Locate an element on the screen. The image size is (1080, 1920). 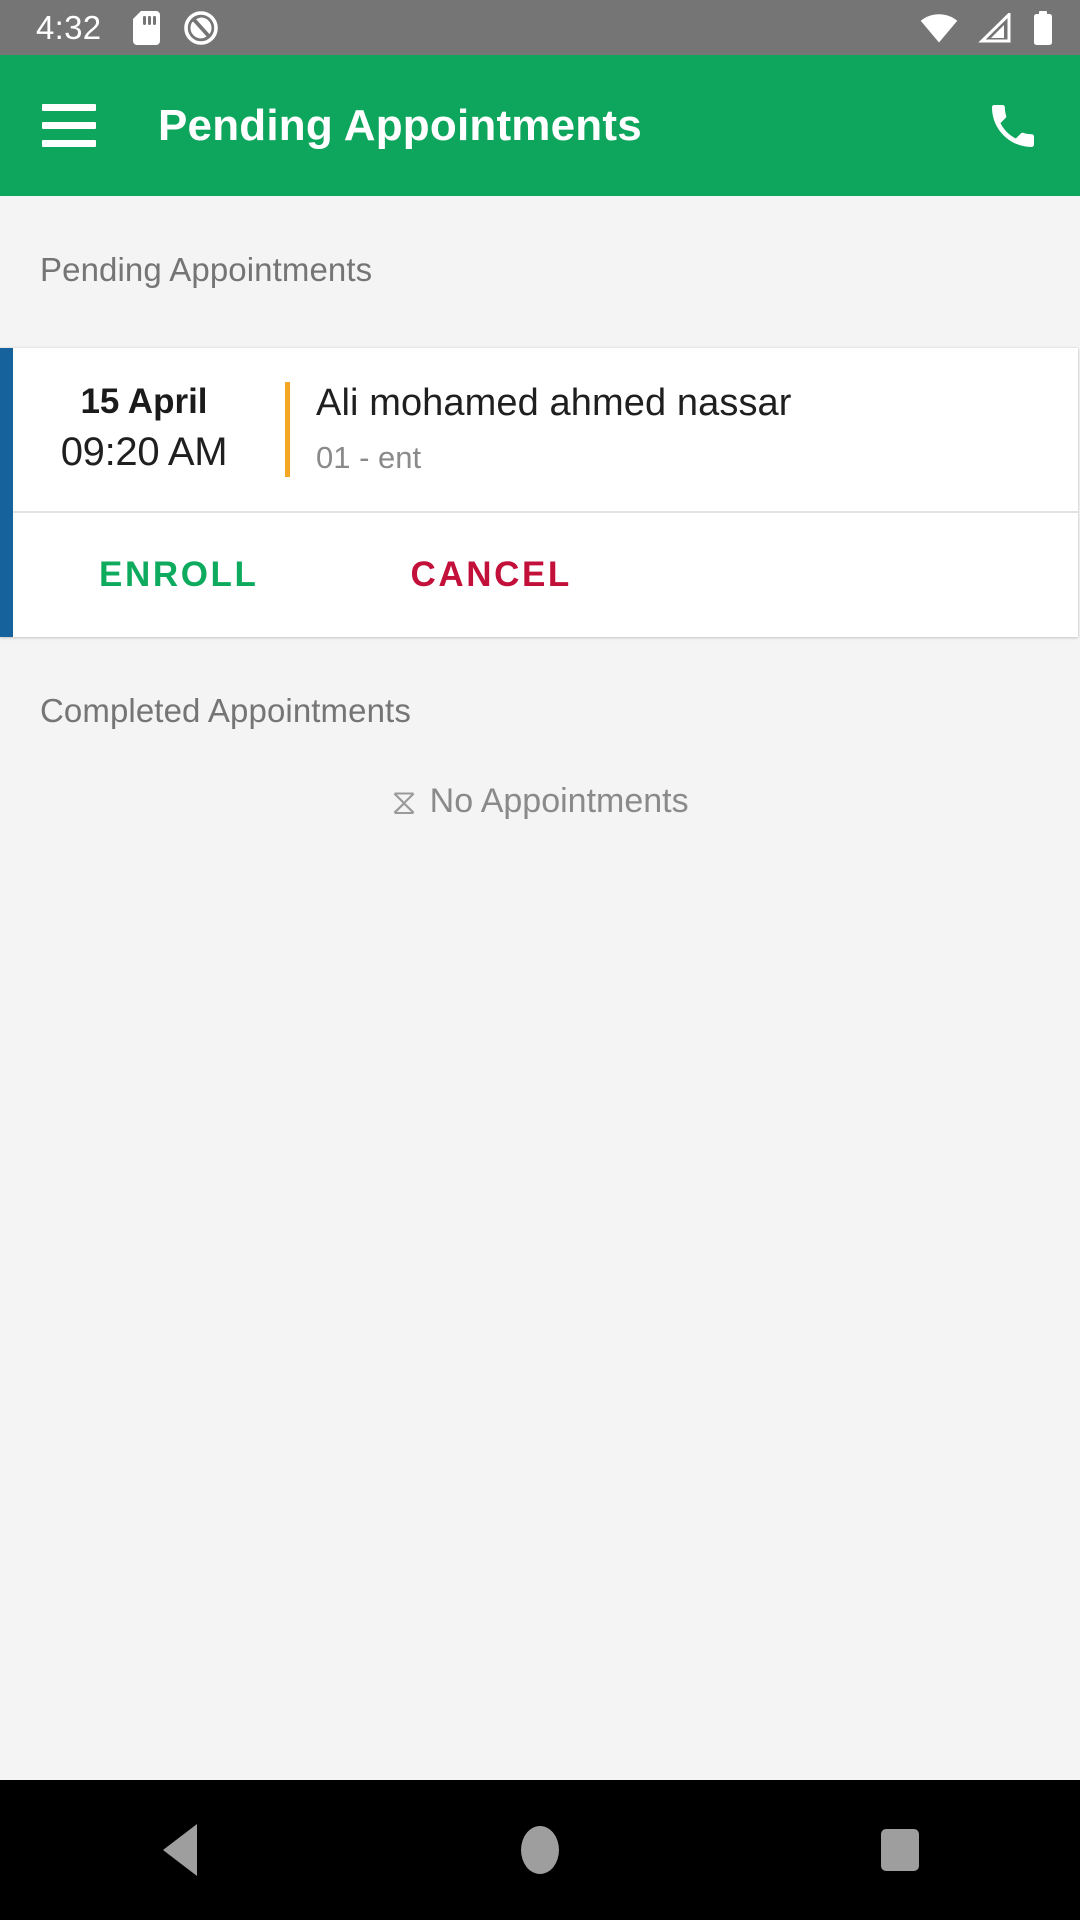
status-bar-notification-icons is located at coordinates (176, 27).